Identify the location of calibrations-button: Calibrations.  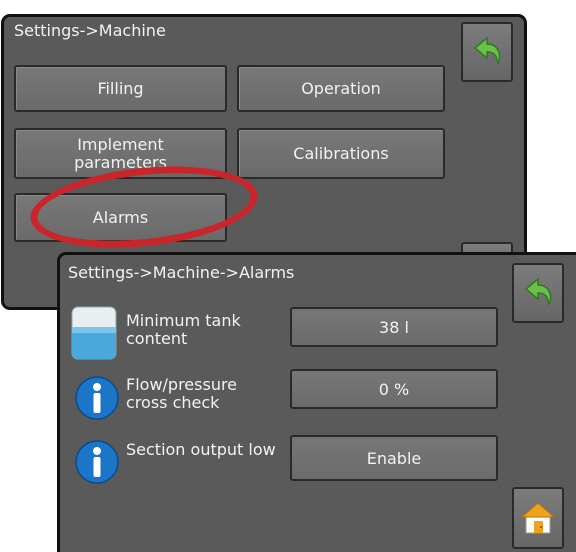
(341, 153).